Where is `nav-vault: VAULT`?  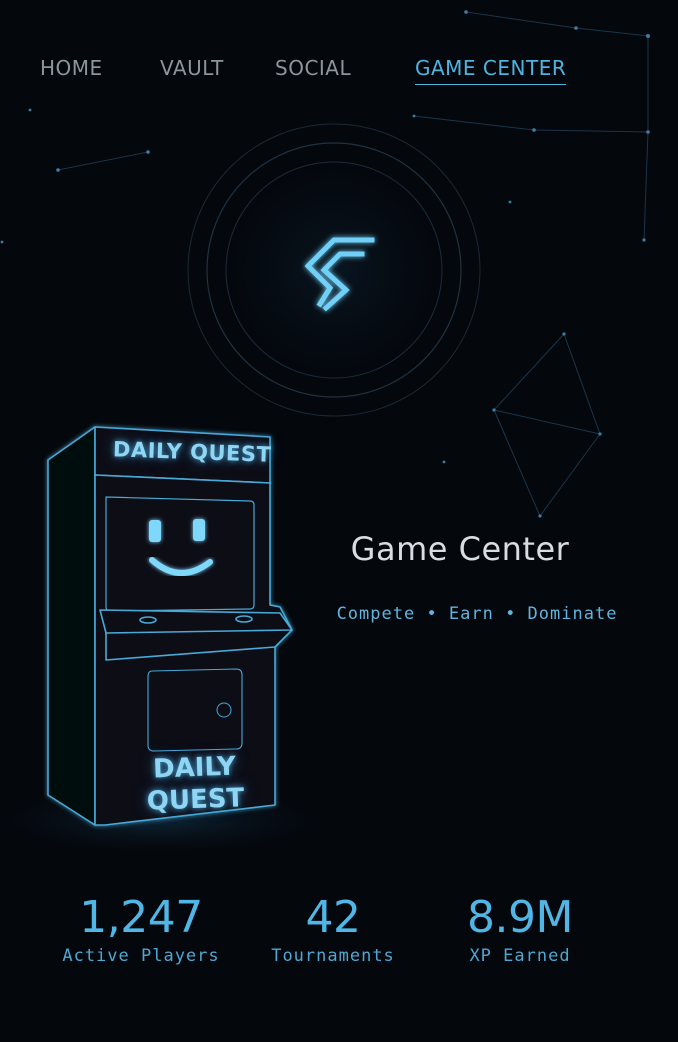
nav-vault: VAULT is located at coordinates (192, 68).